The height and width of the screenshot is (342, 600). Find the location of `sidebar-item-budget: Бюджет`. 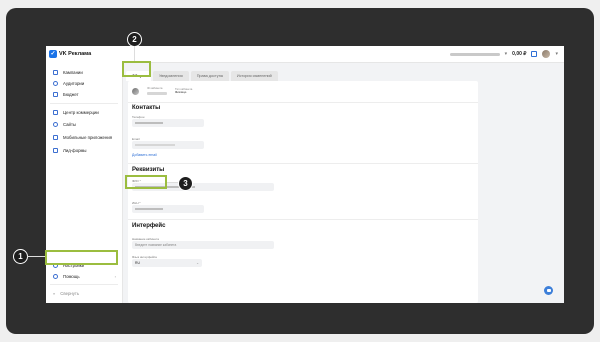

sidebar-item-budget: Бюджет is located at coordinates (84, 94).